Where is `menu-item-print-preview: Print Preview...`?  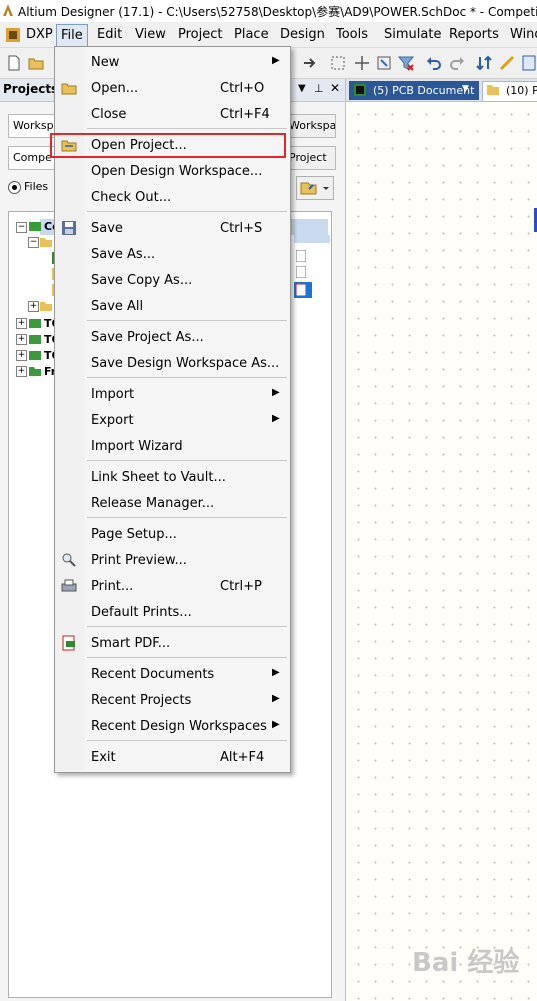 menu-item-print-preview: Print Preview... is located at coordinates (171, 560).